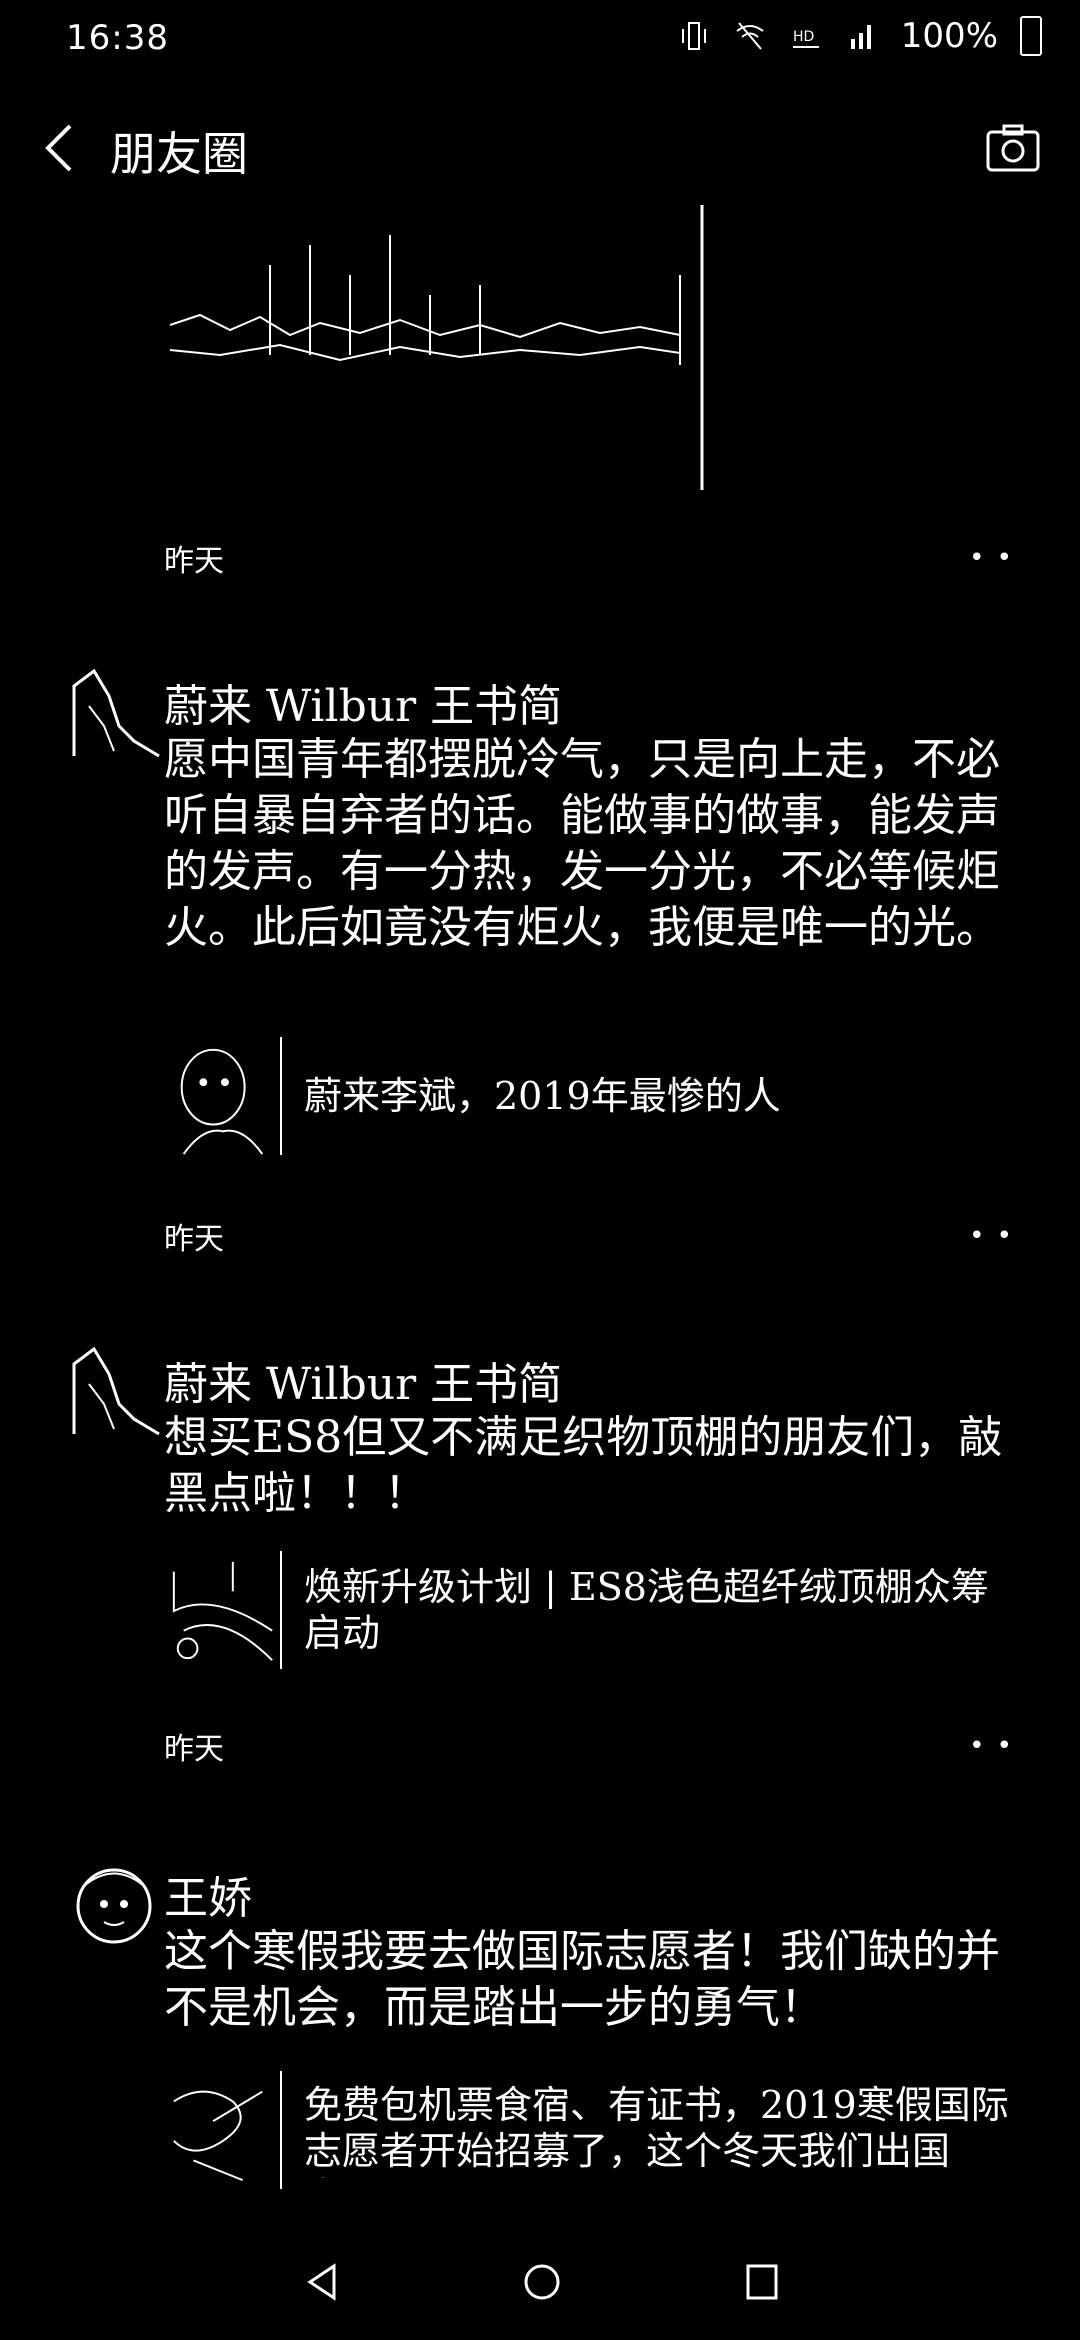  What do you see at coordinates (540, 150) in the screenshot?
I see `app-header: 朋友圈` at bounding box center [540, 150].